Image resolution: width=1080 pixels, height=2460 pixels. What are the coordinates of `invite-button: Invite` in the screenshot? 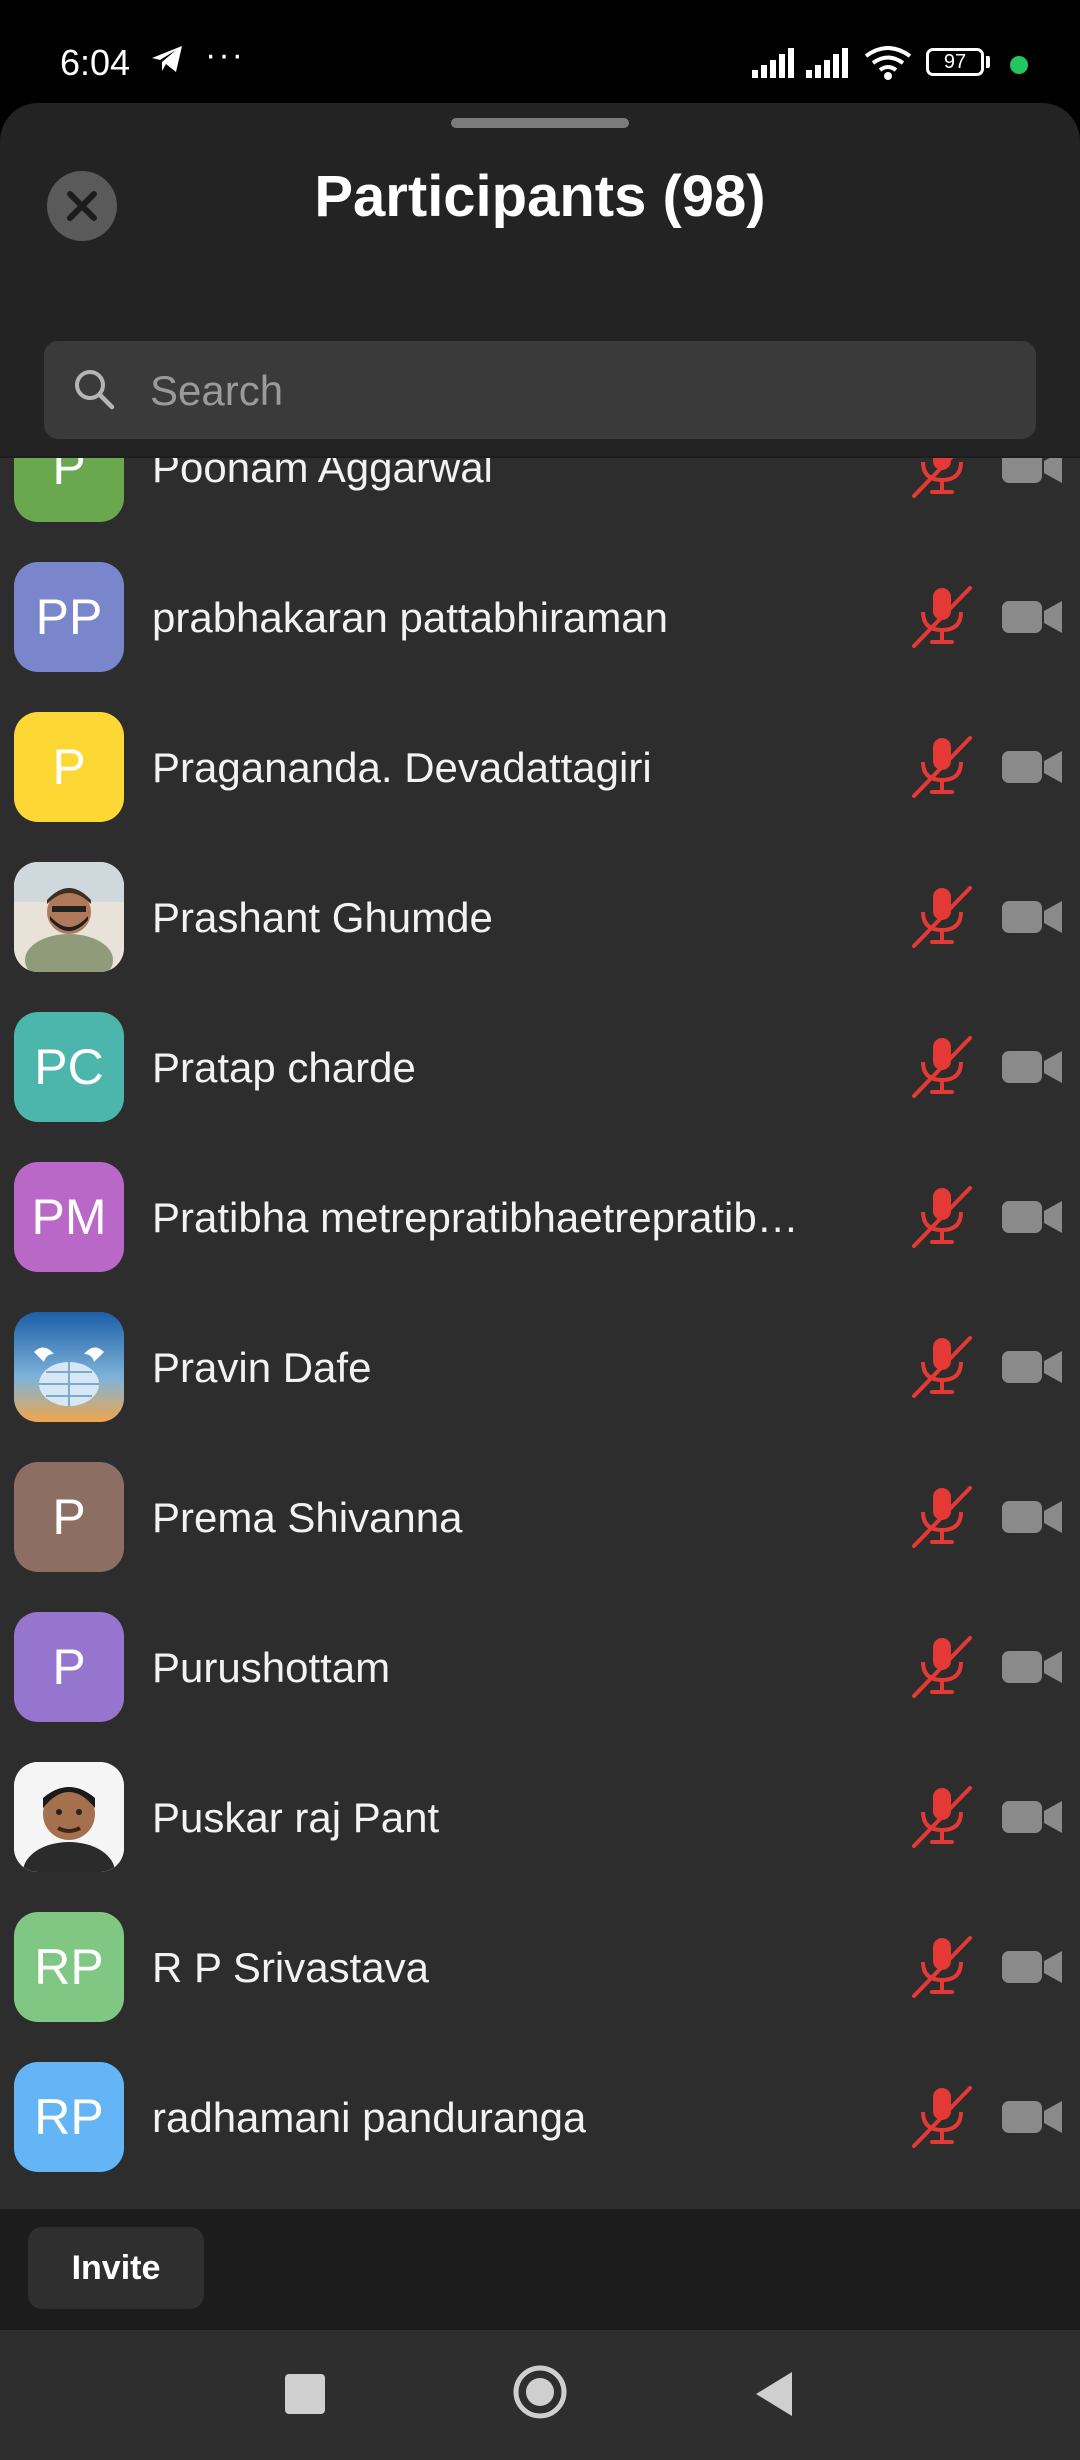 It's located at (116, 2268).